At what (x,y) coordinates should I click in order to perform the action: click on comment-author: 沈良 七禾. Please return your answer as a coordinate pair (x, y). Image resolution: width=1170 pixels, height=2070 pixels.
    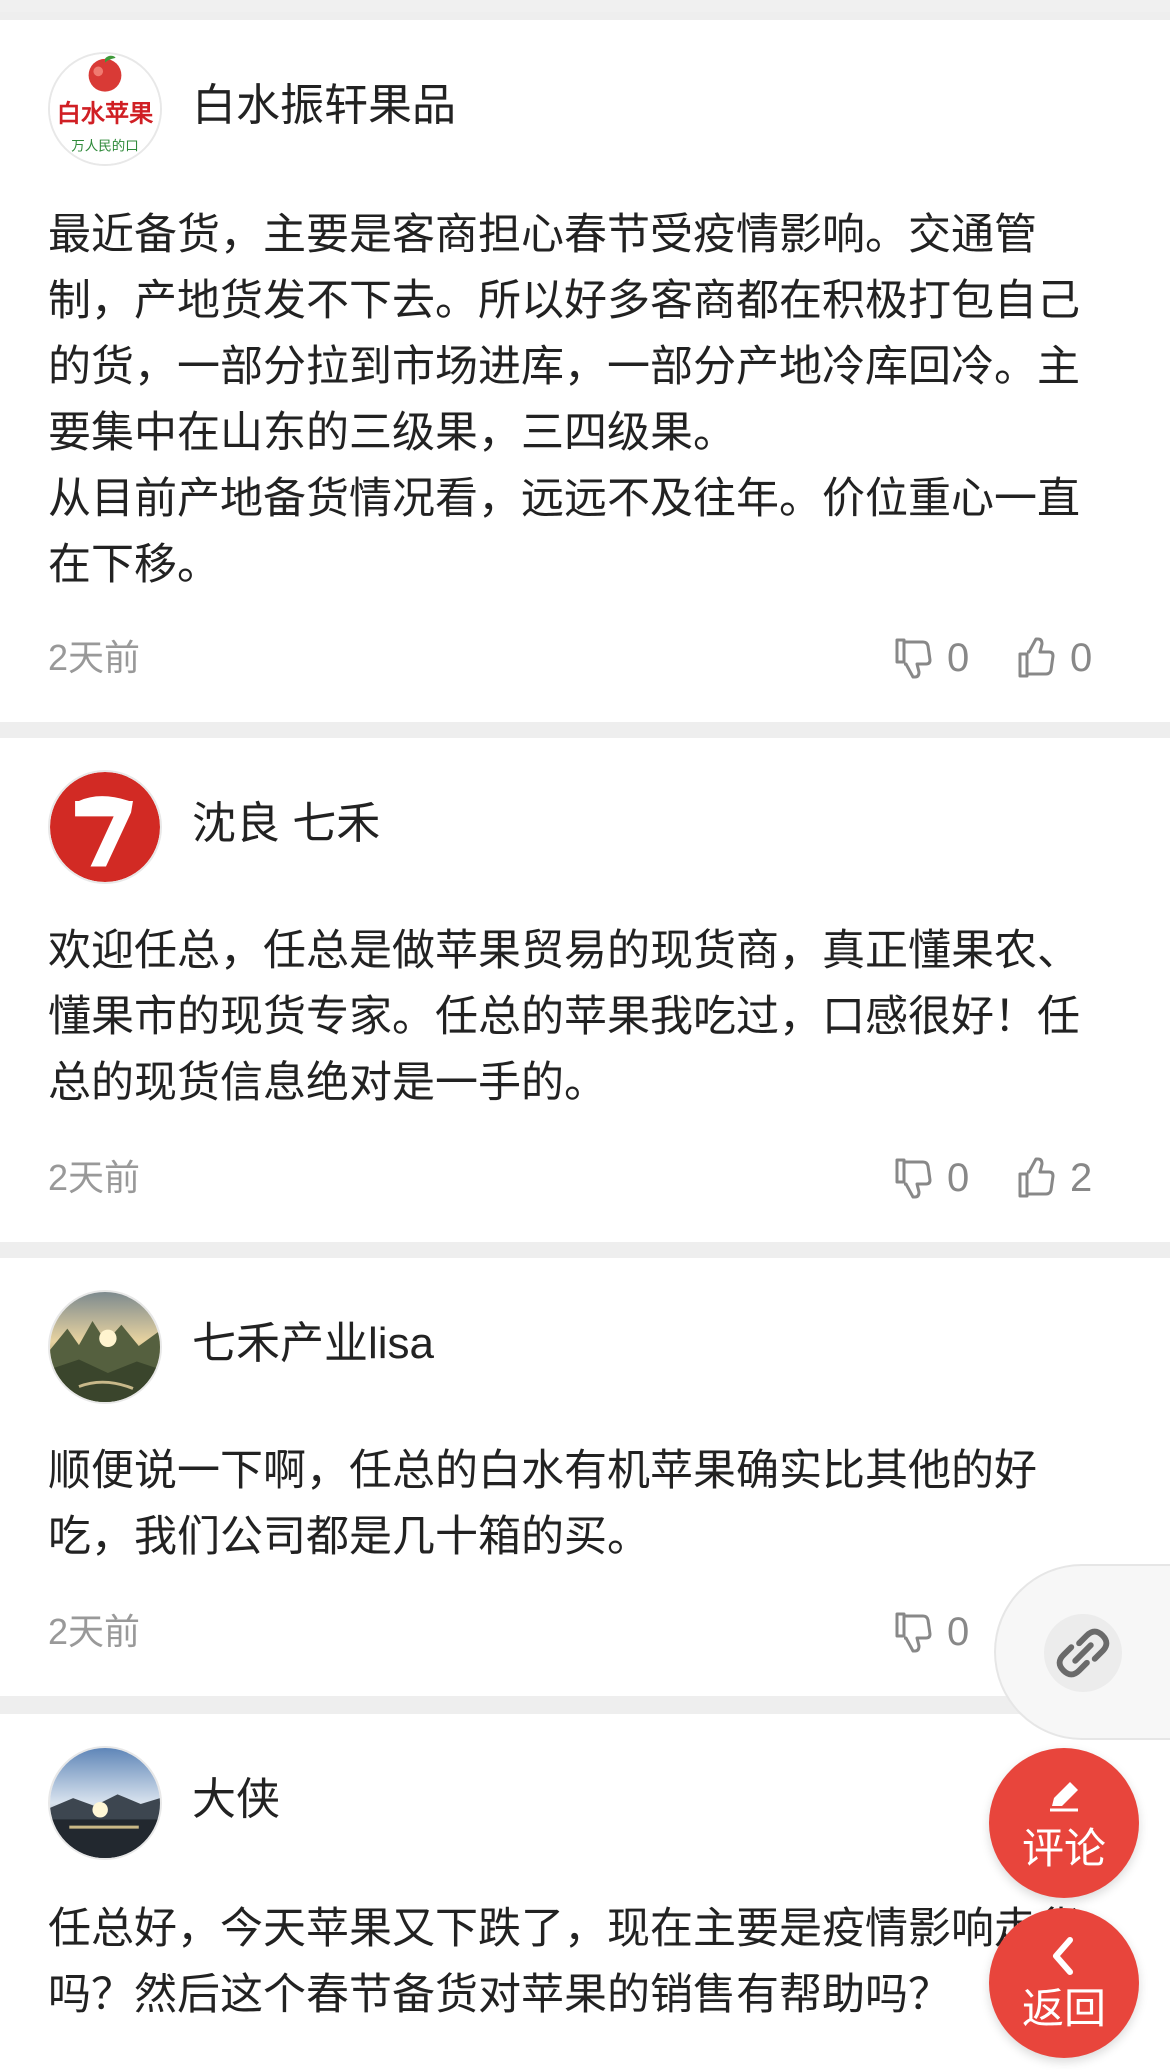
    Looking at the image, I should click on (286, 824).